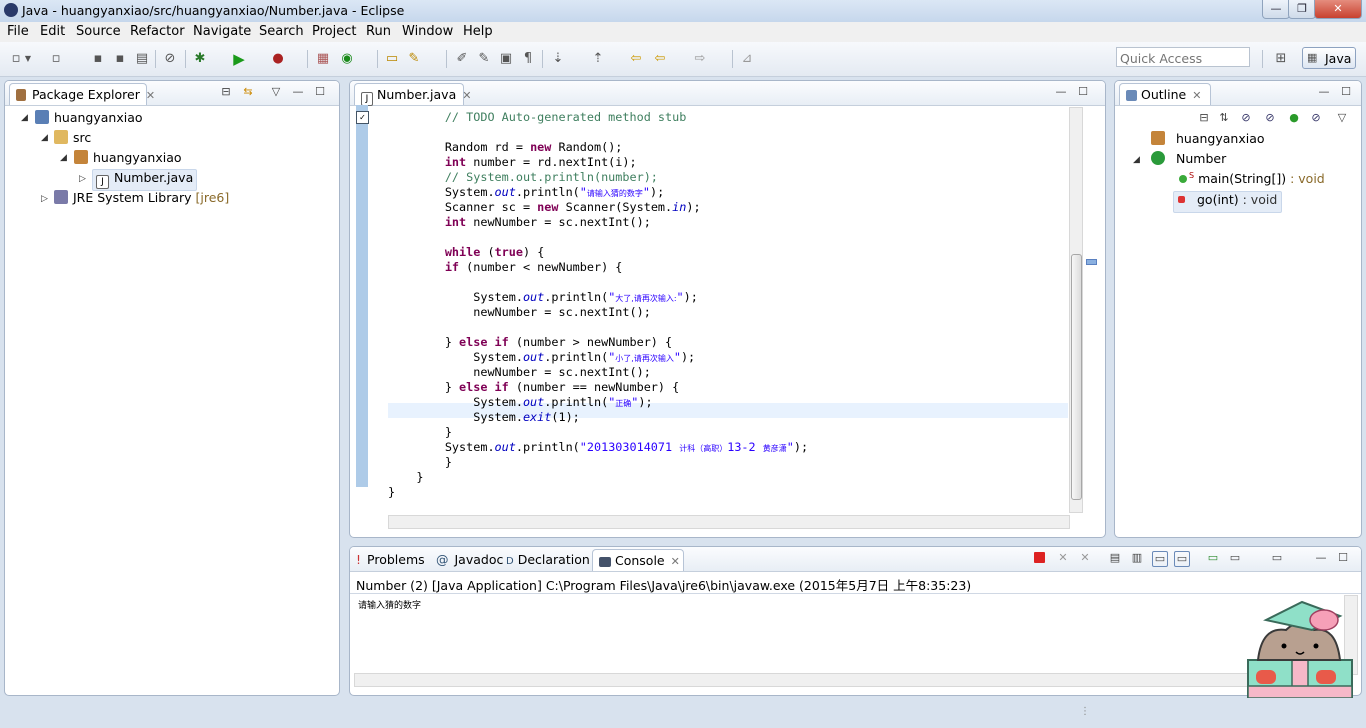  I want to click on overview-marker, so click(1091, 262).